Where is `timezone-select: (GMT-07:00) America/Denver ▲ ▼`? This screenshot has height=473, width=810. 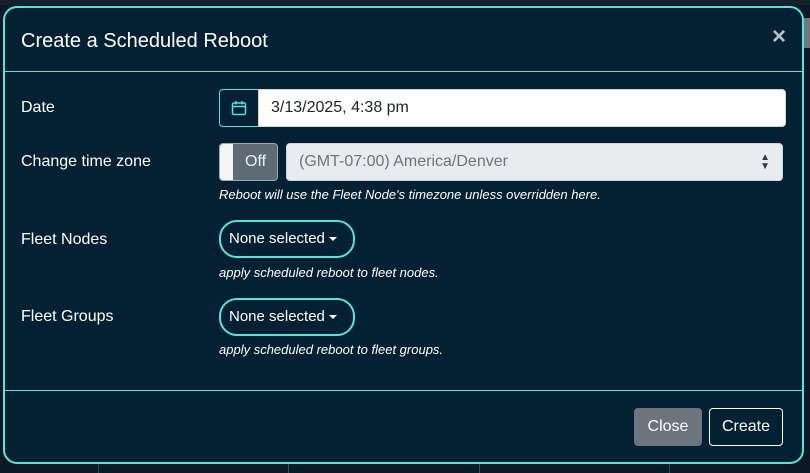
timezone-select: (GMT-07:00) America/Denver ▲ ▼ is located at coordinates (534, 162).